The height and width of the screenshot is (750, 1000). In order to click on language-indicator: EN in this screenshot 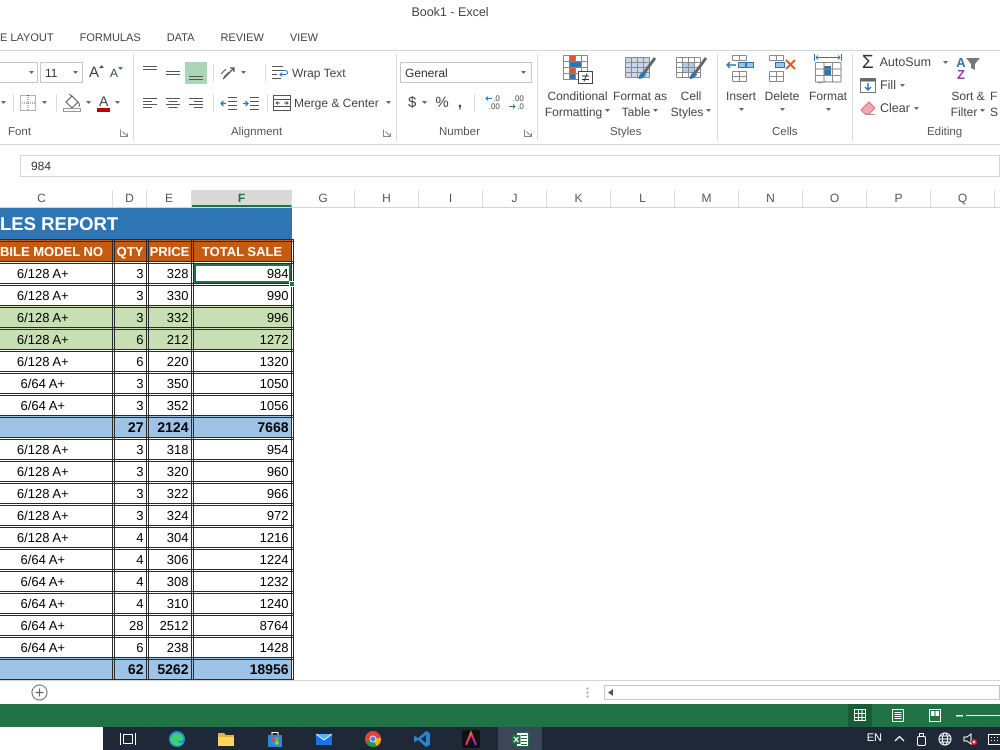, I will do `click(874, 738)`.